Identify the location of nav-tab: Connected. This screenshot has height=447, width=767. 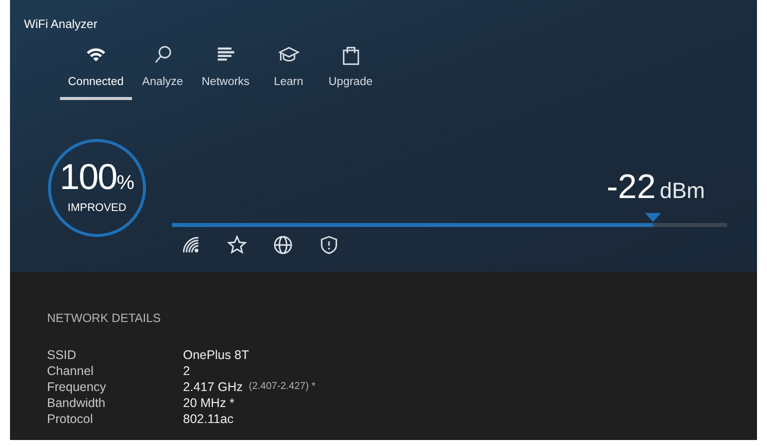
(96, 72).